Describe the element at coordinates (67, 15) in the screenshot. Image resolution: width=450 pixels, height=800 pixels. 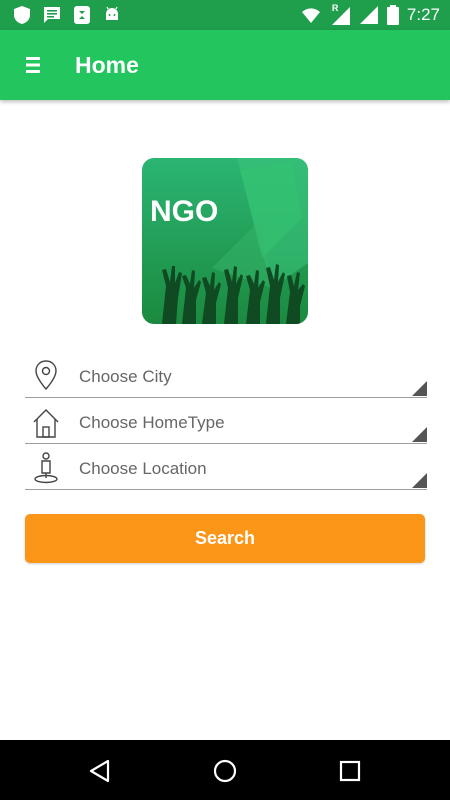
I see `status-bar-notifications` at that location.